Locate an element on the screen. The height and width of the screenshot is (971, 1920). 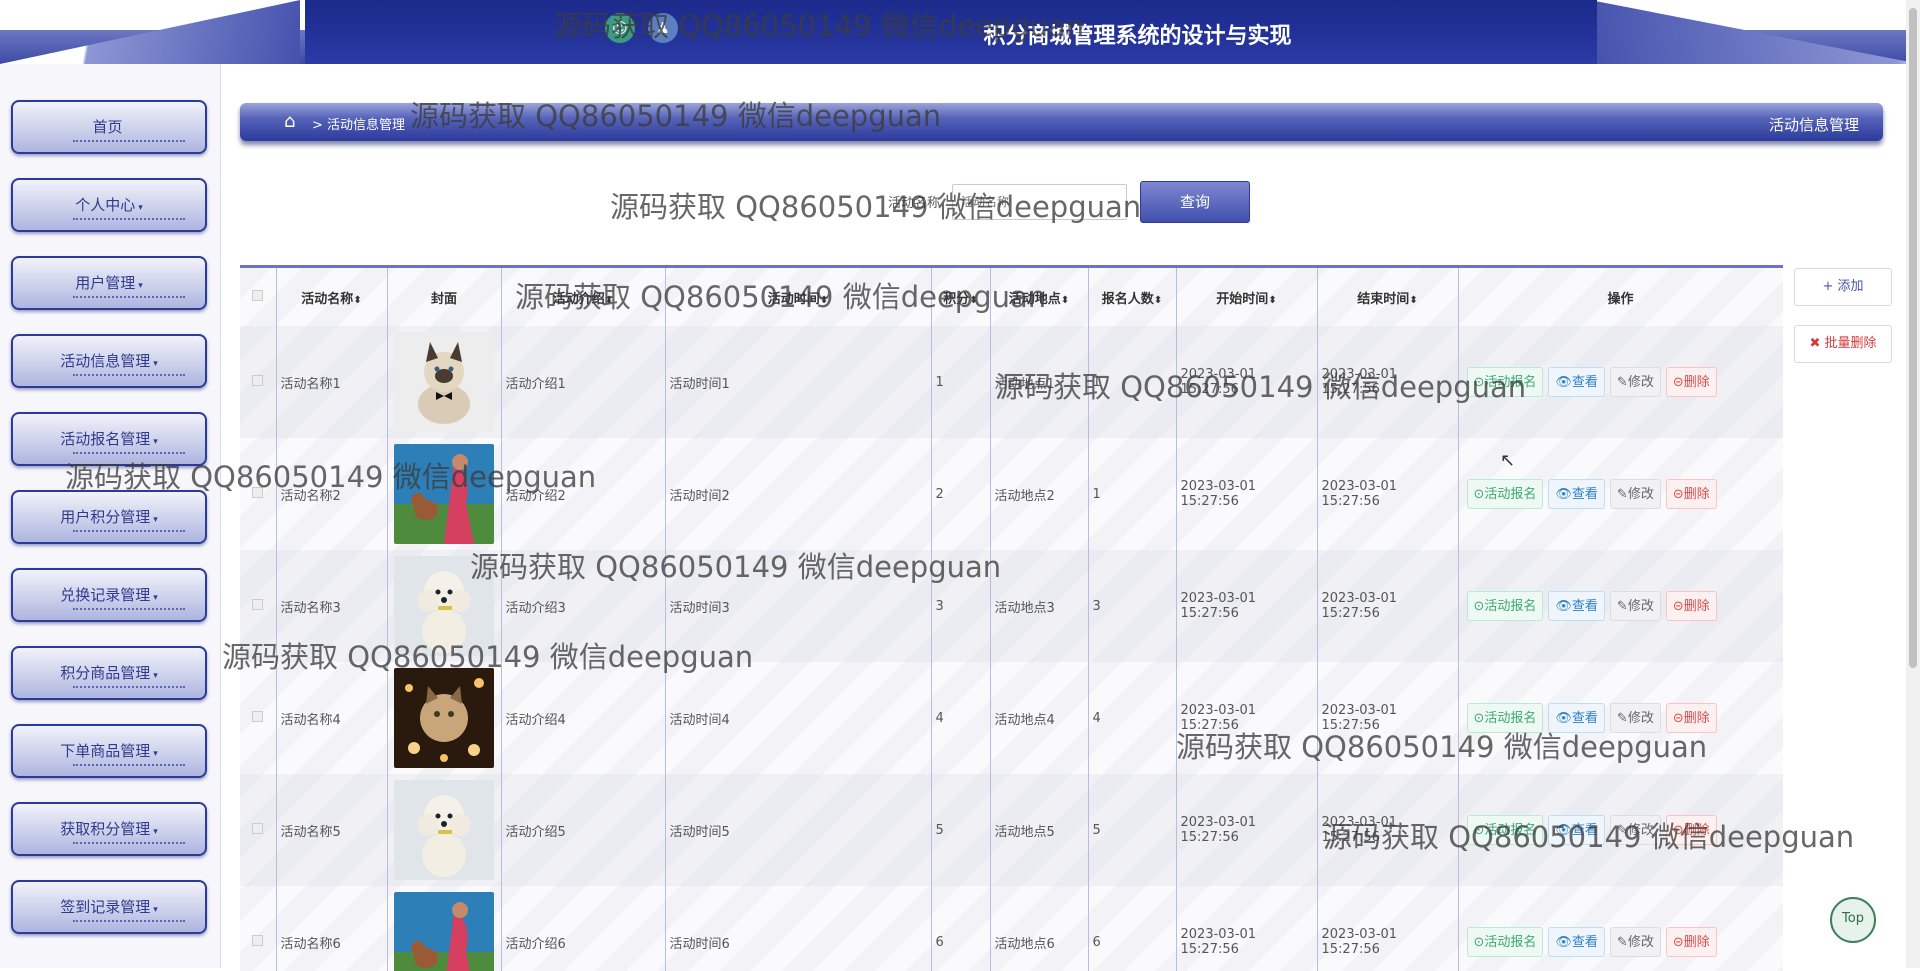
col-header-ops: 操作 is located at coordinates (1620, 297).